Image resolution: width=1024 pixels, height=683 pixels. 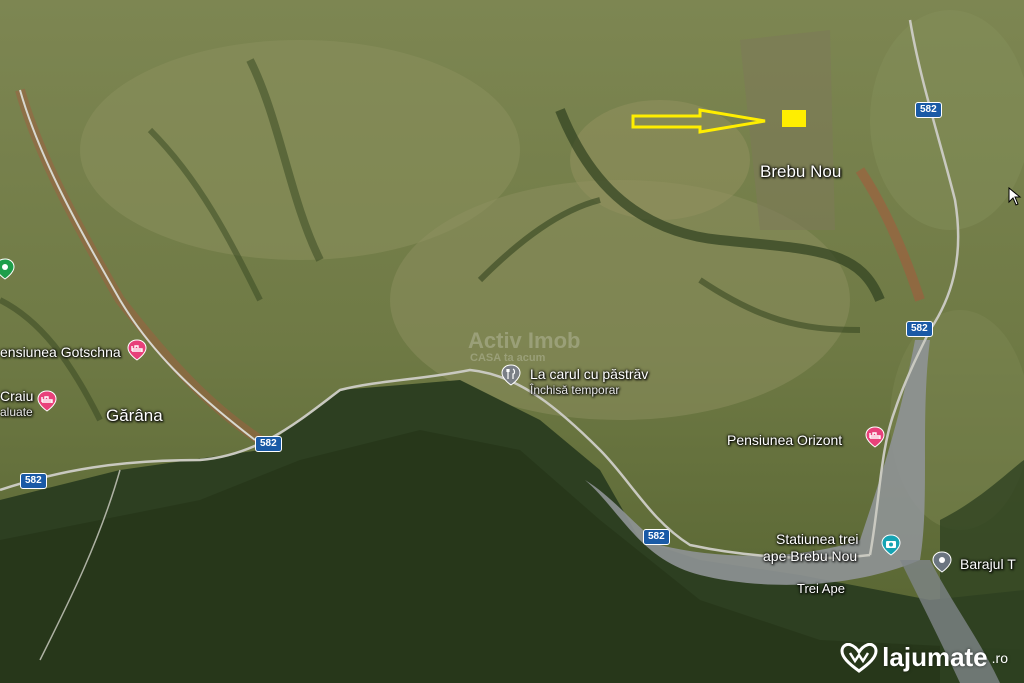 What do you see at coordinates (47, 401) in the screenshot?
I see `hotel-pin-icon-craiu` at bounding box center [47, 401].